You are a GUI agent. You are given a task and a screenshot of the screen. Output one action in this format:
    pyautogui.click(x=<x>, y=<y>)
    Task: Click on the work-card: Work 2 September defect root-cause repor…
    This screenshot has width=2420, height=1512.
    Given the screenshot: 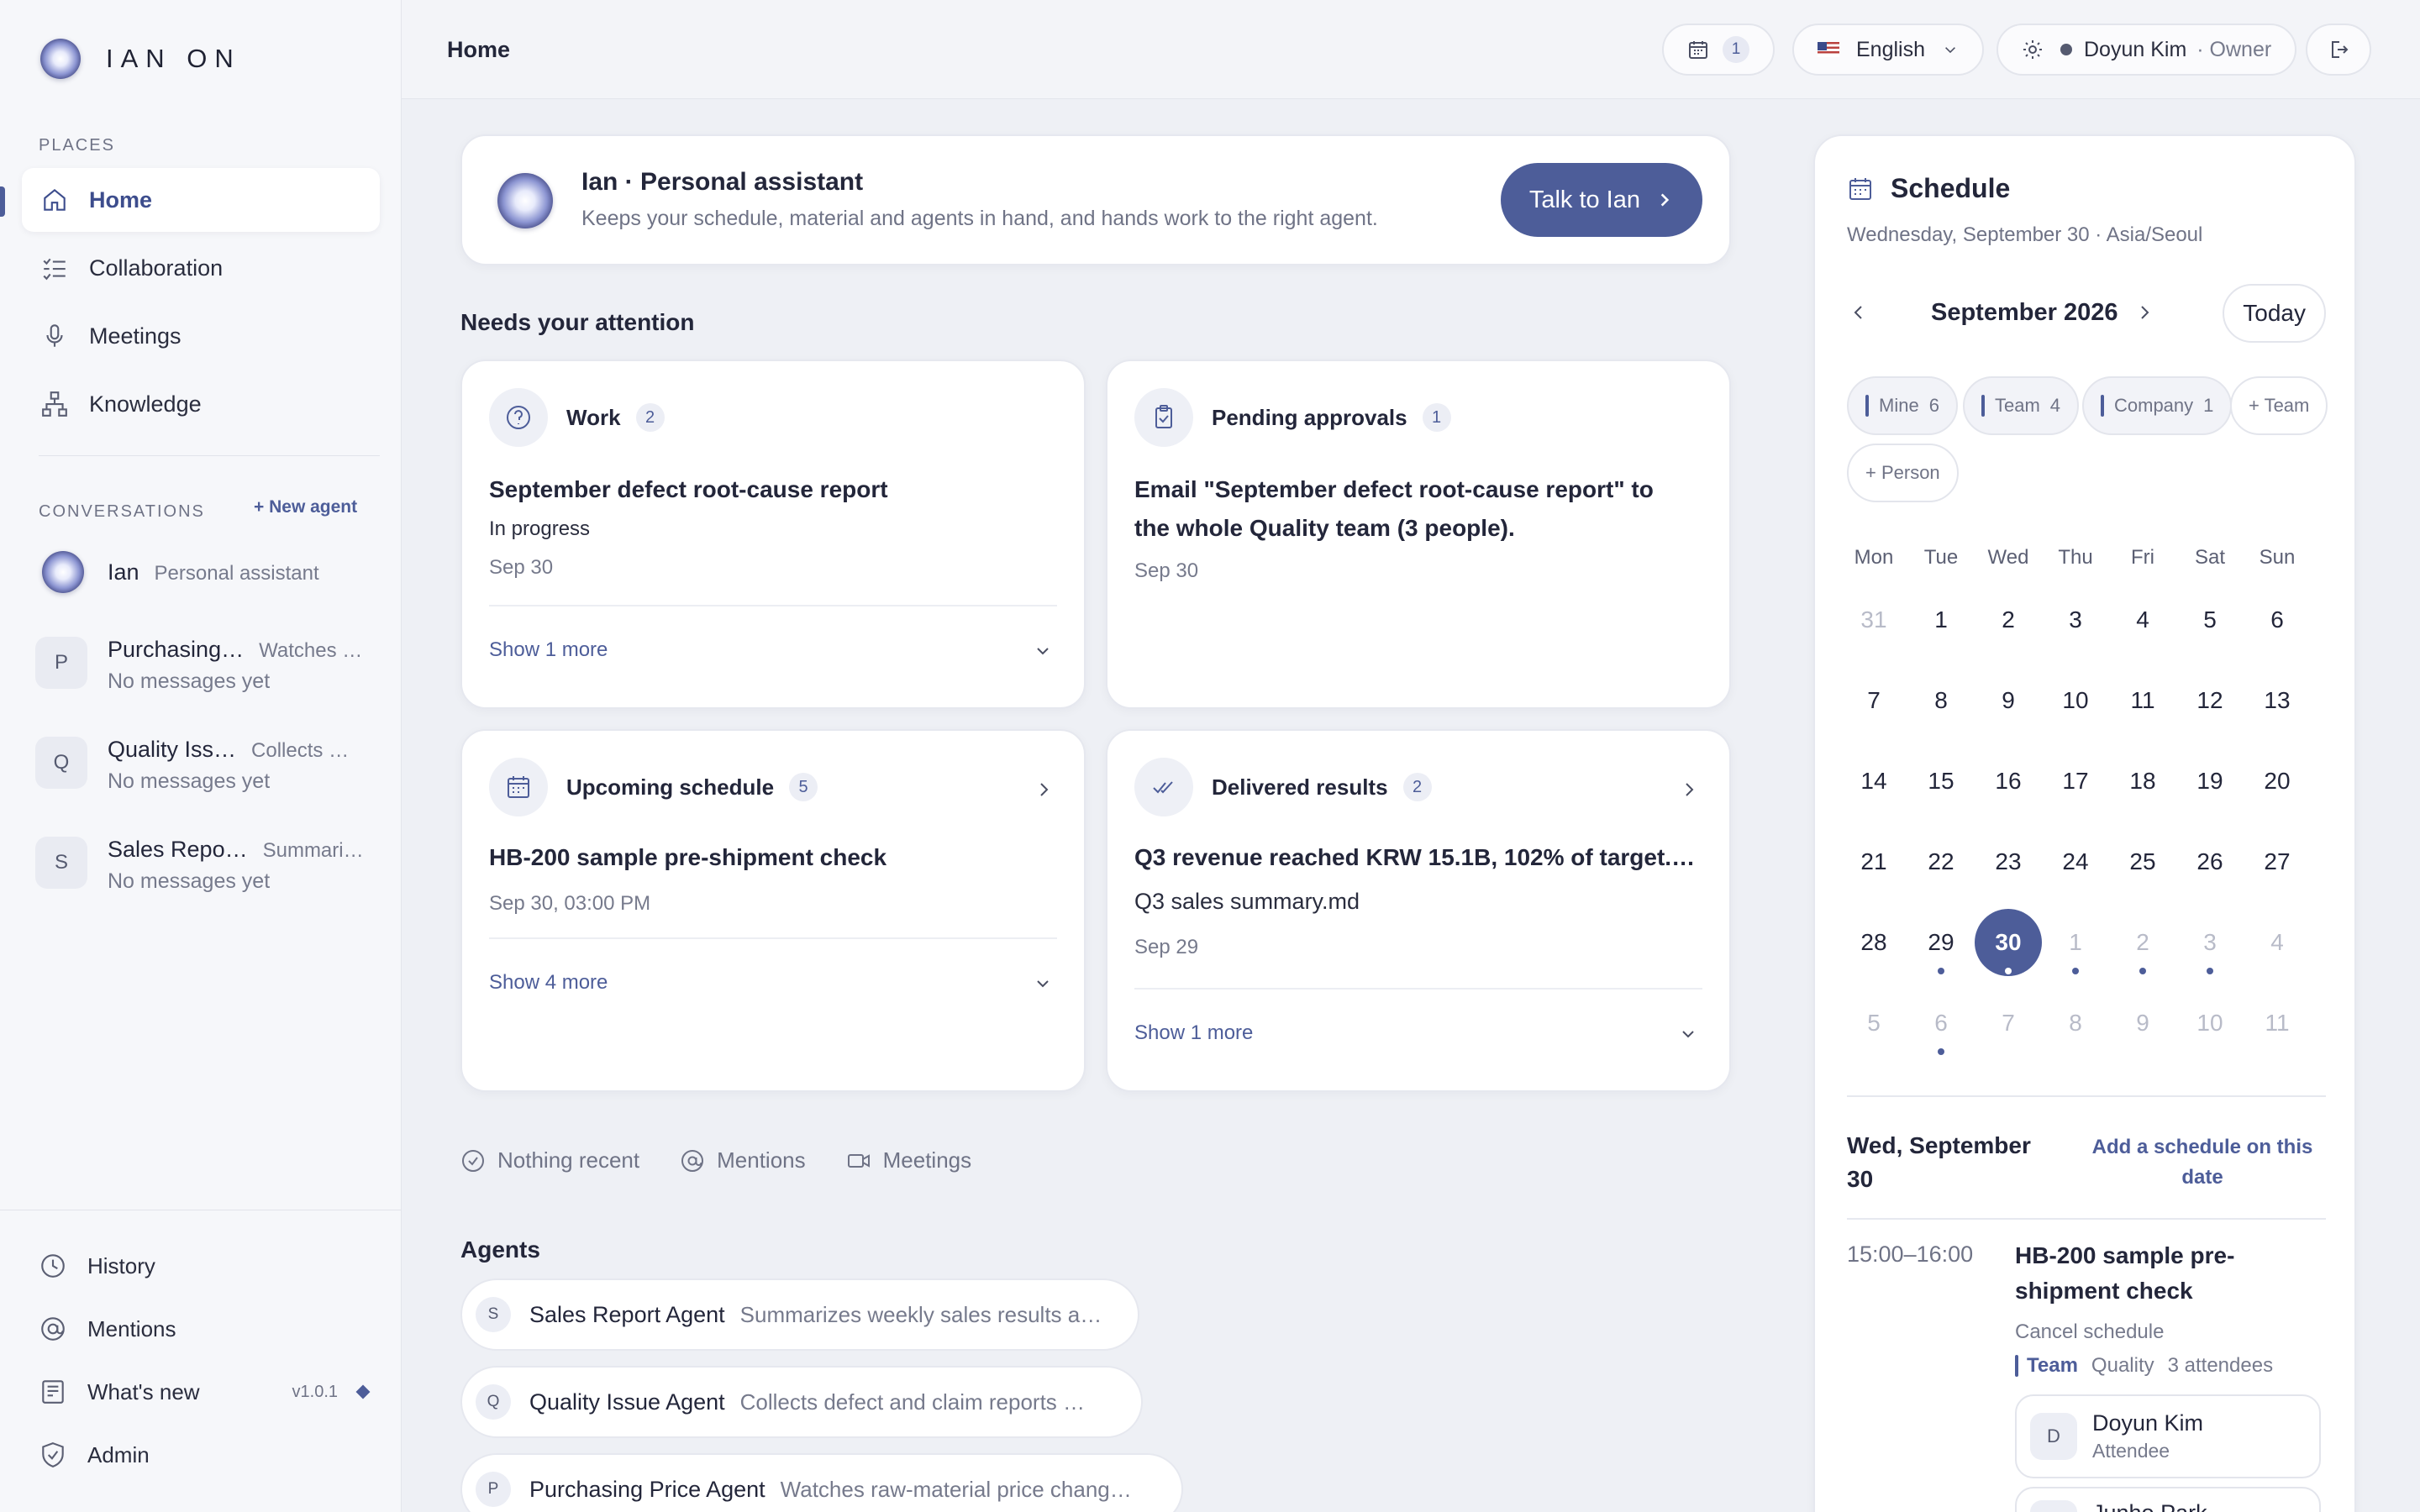 What is the action you would take?
    pyautogui.click(x=773, y=534)
    